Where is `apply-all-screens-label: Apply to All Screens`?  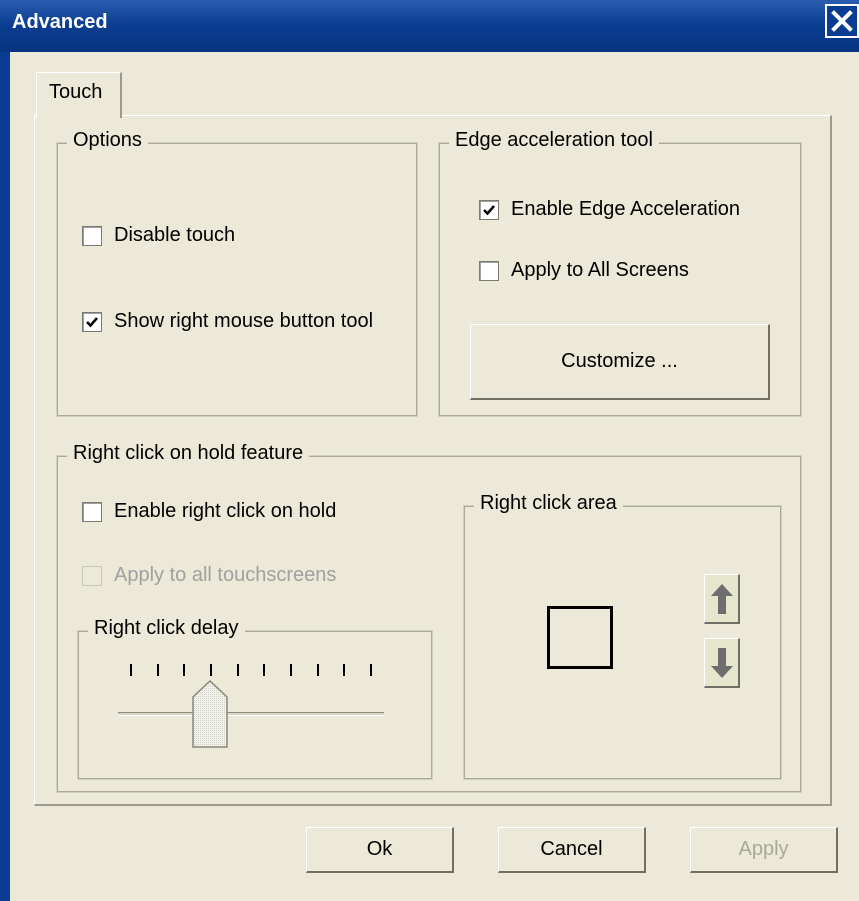
apply-all-screens-label: Apply to All Screens is located at coordinates (600, 270).